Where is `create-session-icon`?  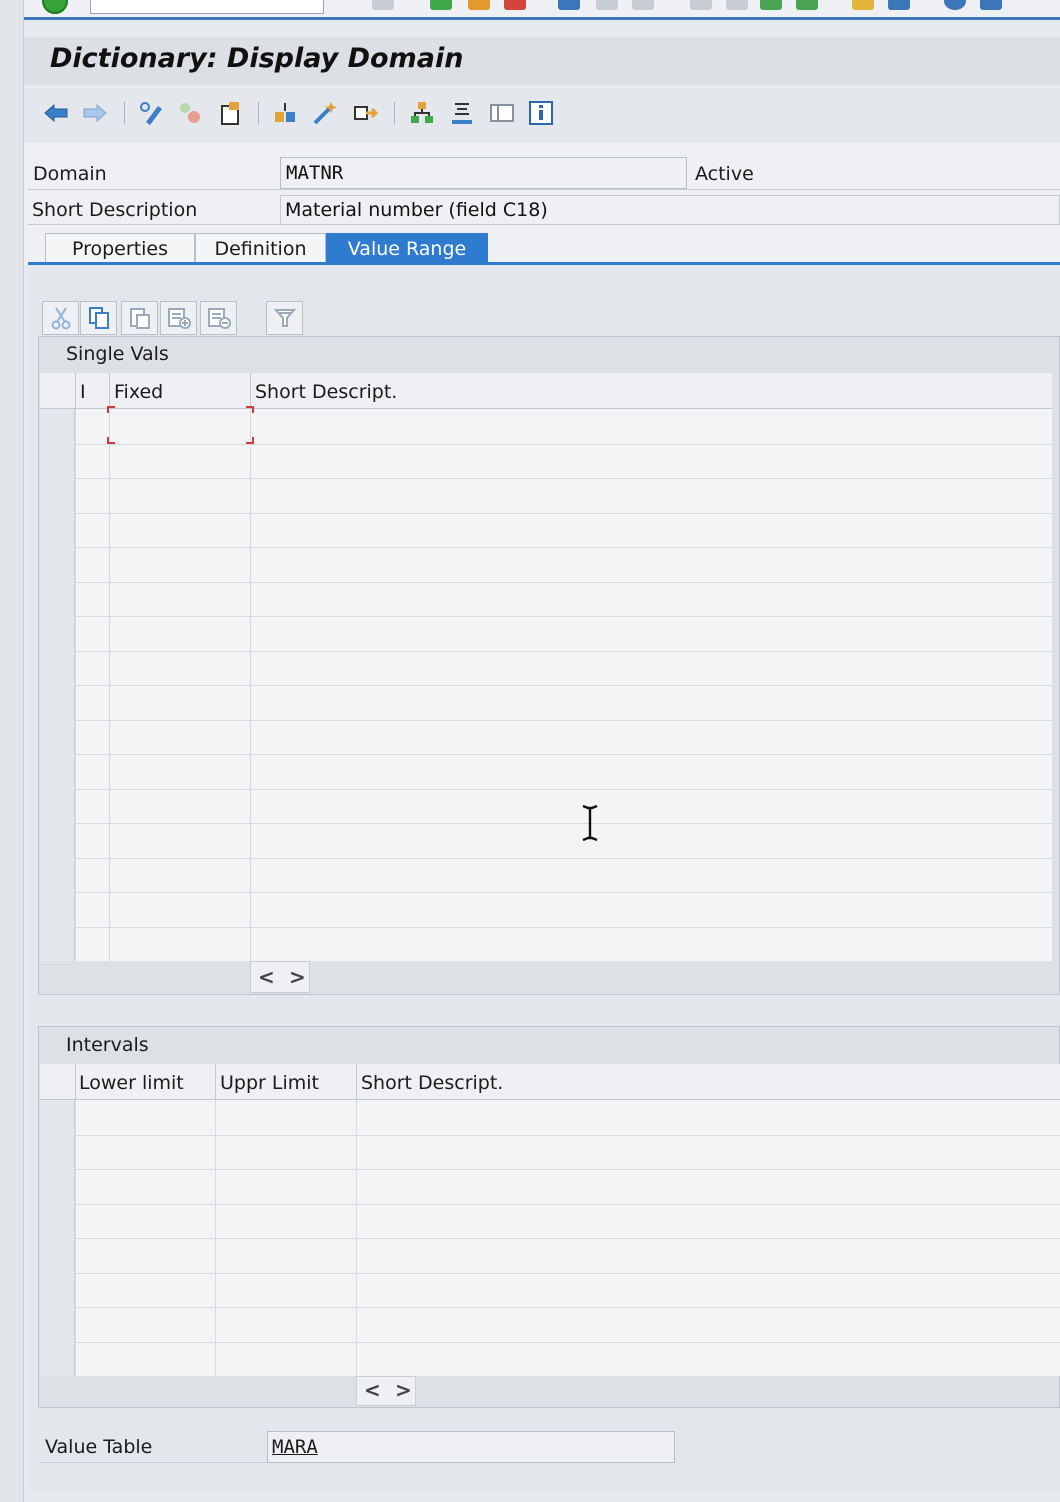 create-session-icon is located at coordinates (863, 5).